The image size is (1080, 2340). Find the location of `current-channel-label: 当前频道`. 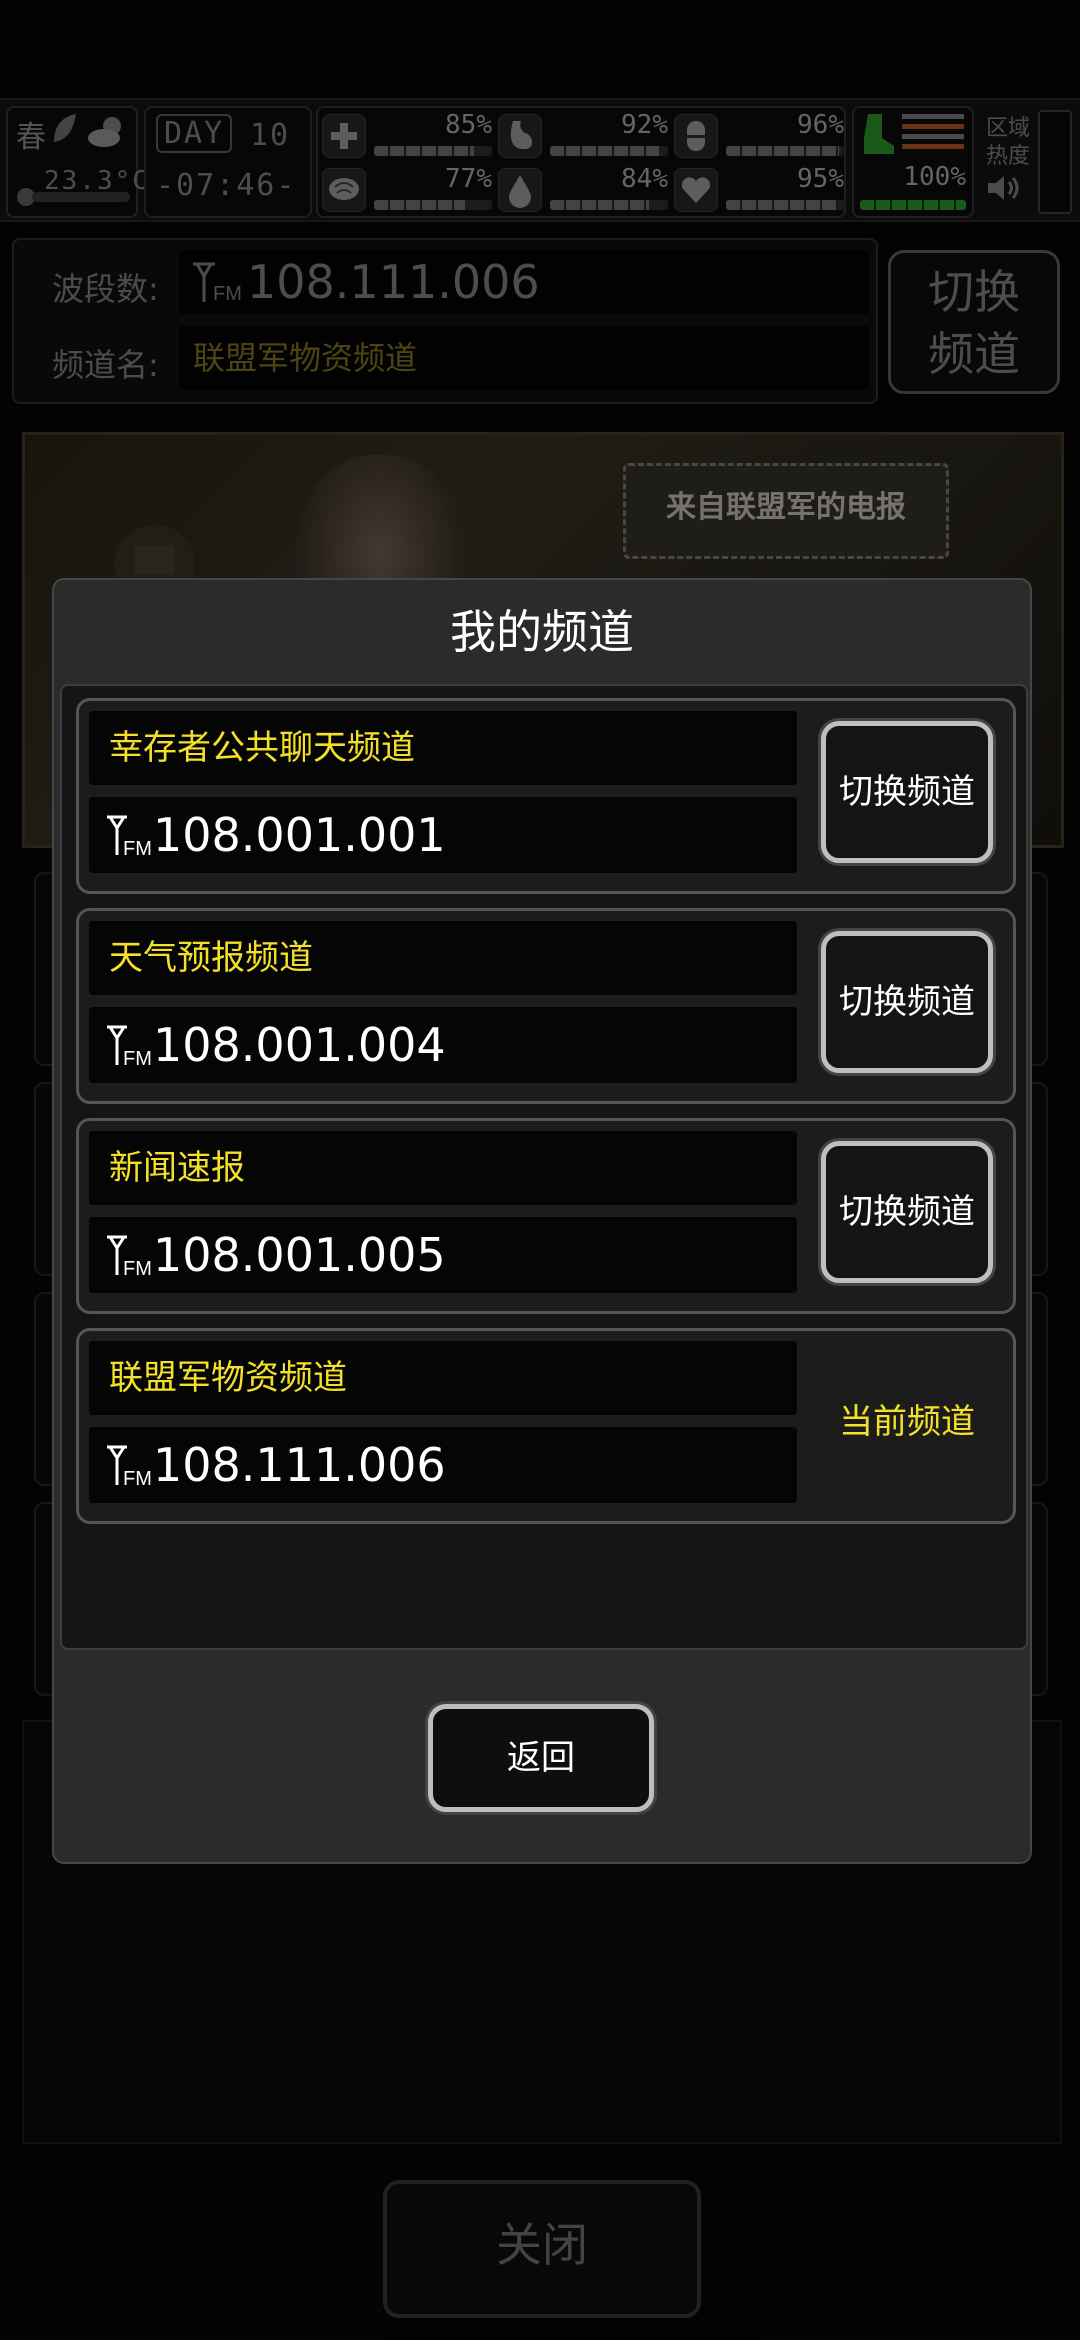

current-channel-label: 当前频道 is located at coordinates (907, 1422).